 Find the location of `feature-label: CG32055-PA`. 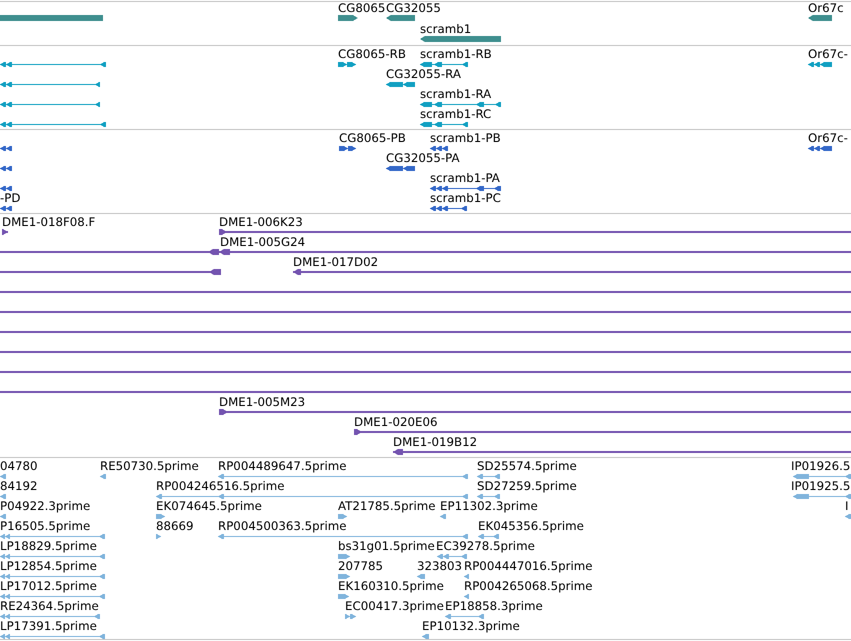

feature-label: CG32055-PA is located at coordinates (423, 158).